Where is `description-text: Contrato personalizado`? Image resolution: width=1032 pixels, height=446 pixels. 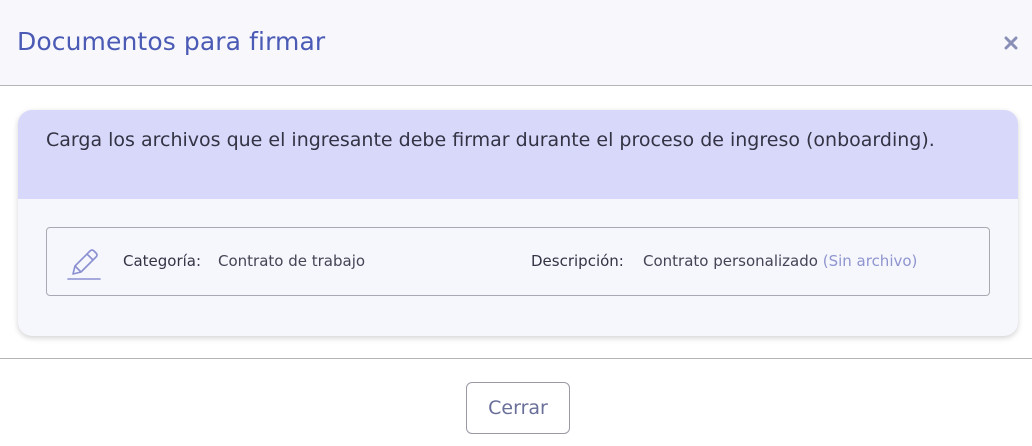
description-text: Contrato personalizado is located at coordinates (730, 261).